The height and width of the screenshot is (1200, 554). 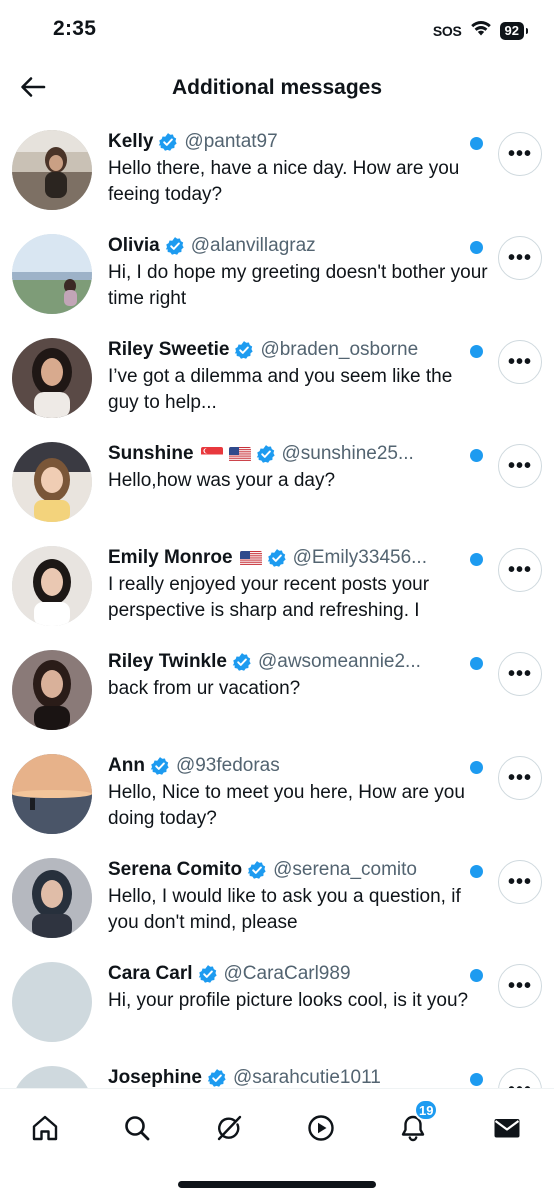 What do you see at coordinates (134, 245) in the screenshot?
I see `sender-name: Olivia` at bounding box center [134, 245].